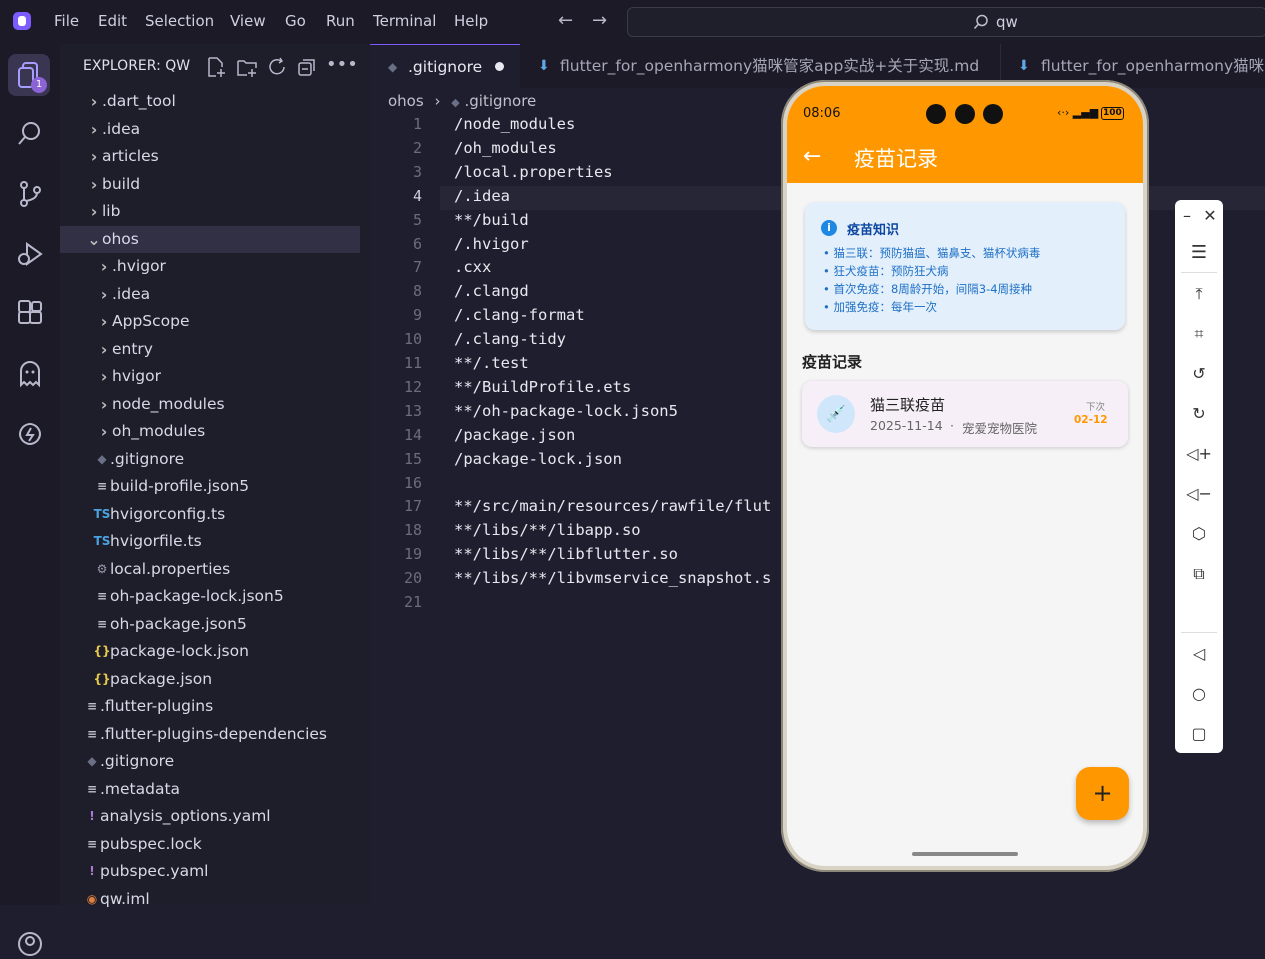  Describe the element at coordinates (210, 789) in the screenshot. I see `file-item: ≡ .metadata` at that location.